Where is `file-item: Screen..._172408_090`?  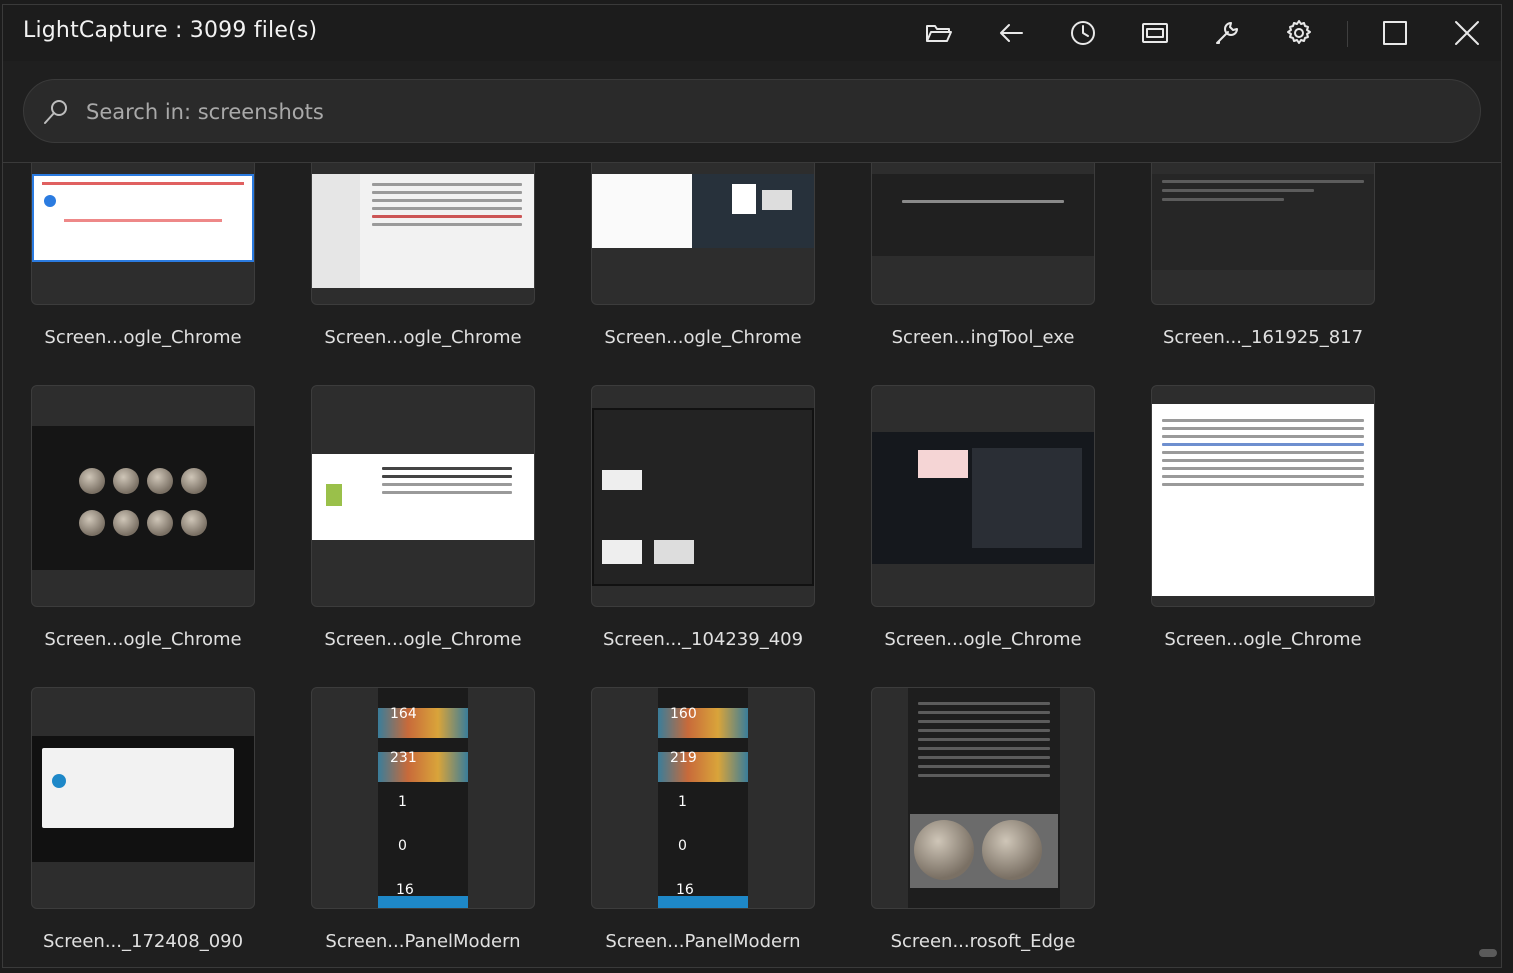
file-item: Screen..._172408_090 is located at coordinates (129, 827).